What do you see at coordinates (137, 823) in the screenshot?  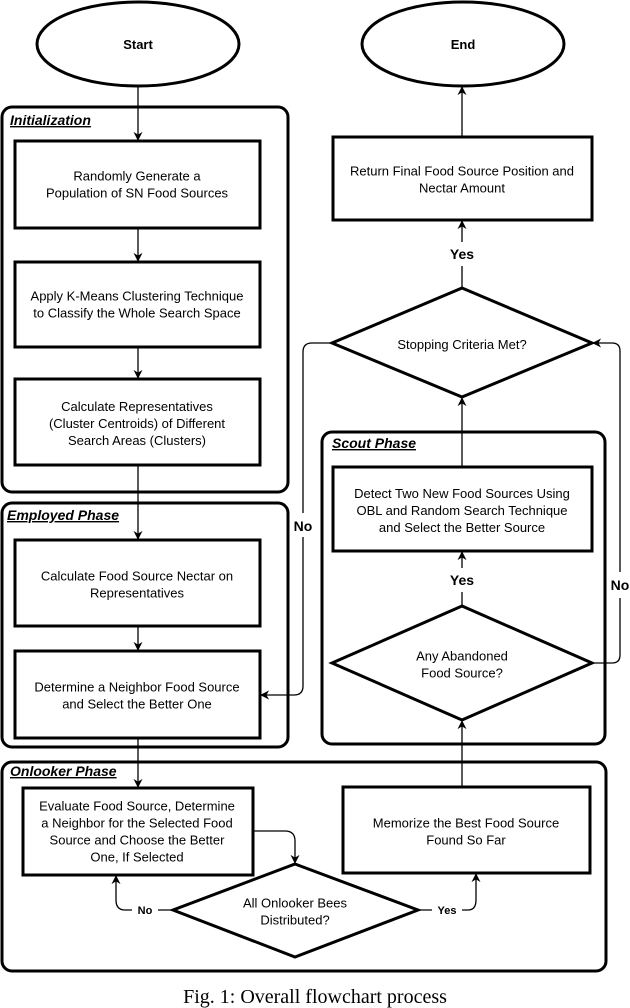 I see `text-line: a Neighbor for the Selected Food` at bounding box center [137, 823].